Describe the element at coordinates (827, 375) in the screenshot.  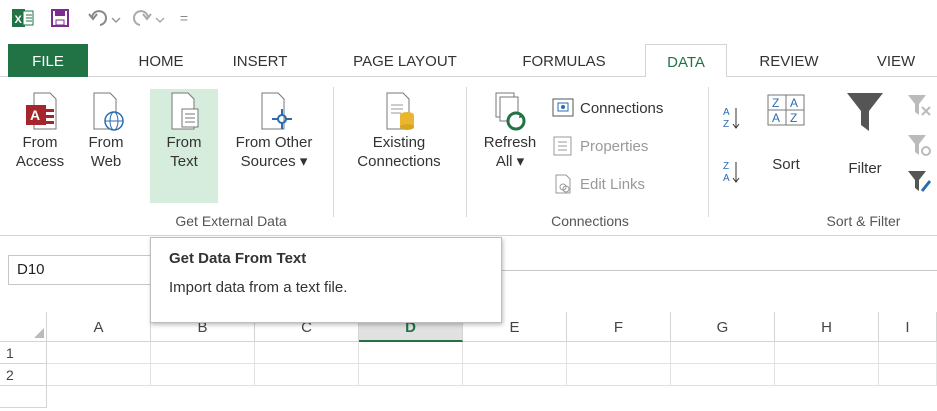
I see `cell-h2` at that location.